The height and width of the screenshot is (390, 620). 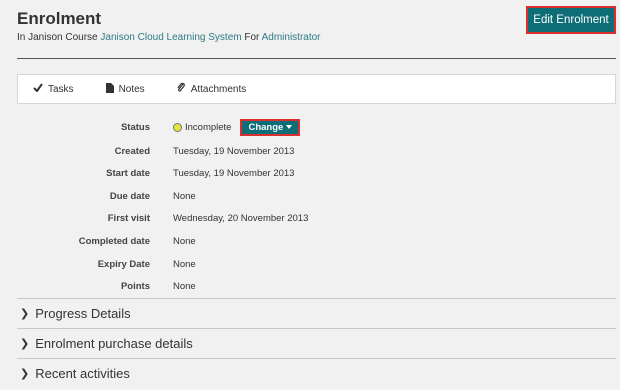 I want to click on change-button-label: Change, so click(x=266, y=127).